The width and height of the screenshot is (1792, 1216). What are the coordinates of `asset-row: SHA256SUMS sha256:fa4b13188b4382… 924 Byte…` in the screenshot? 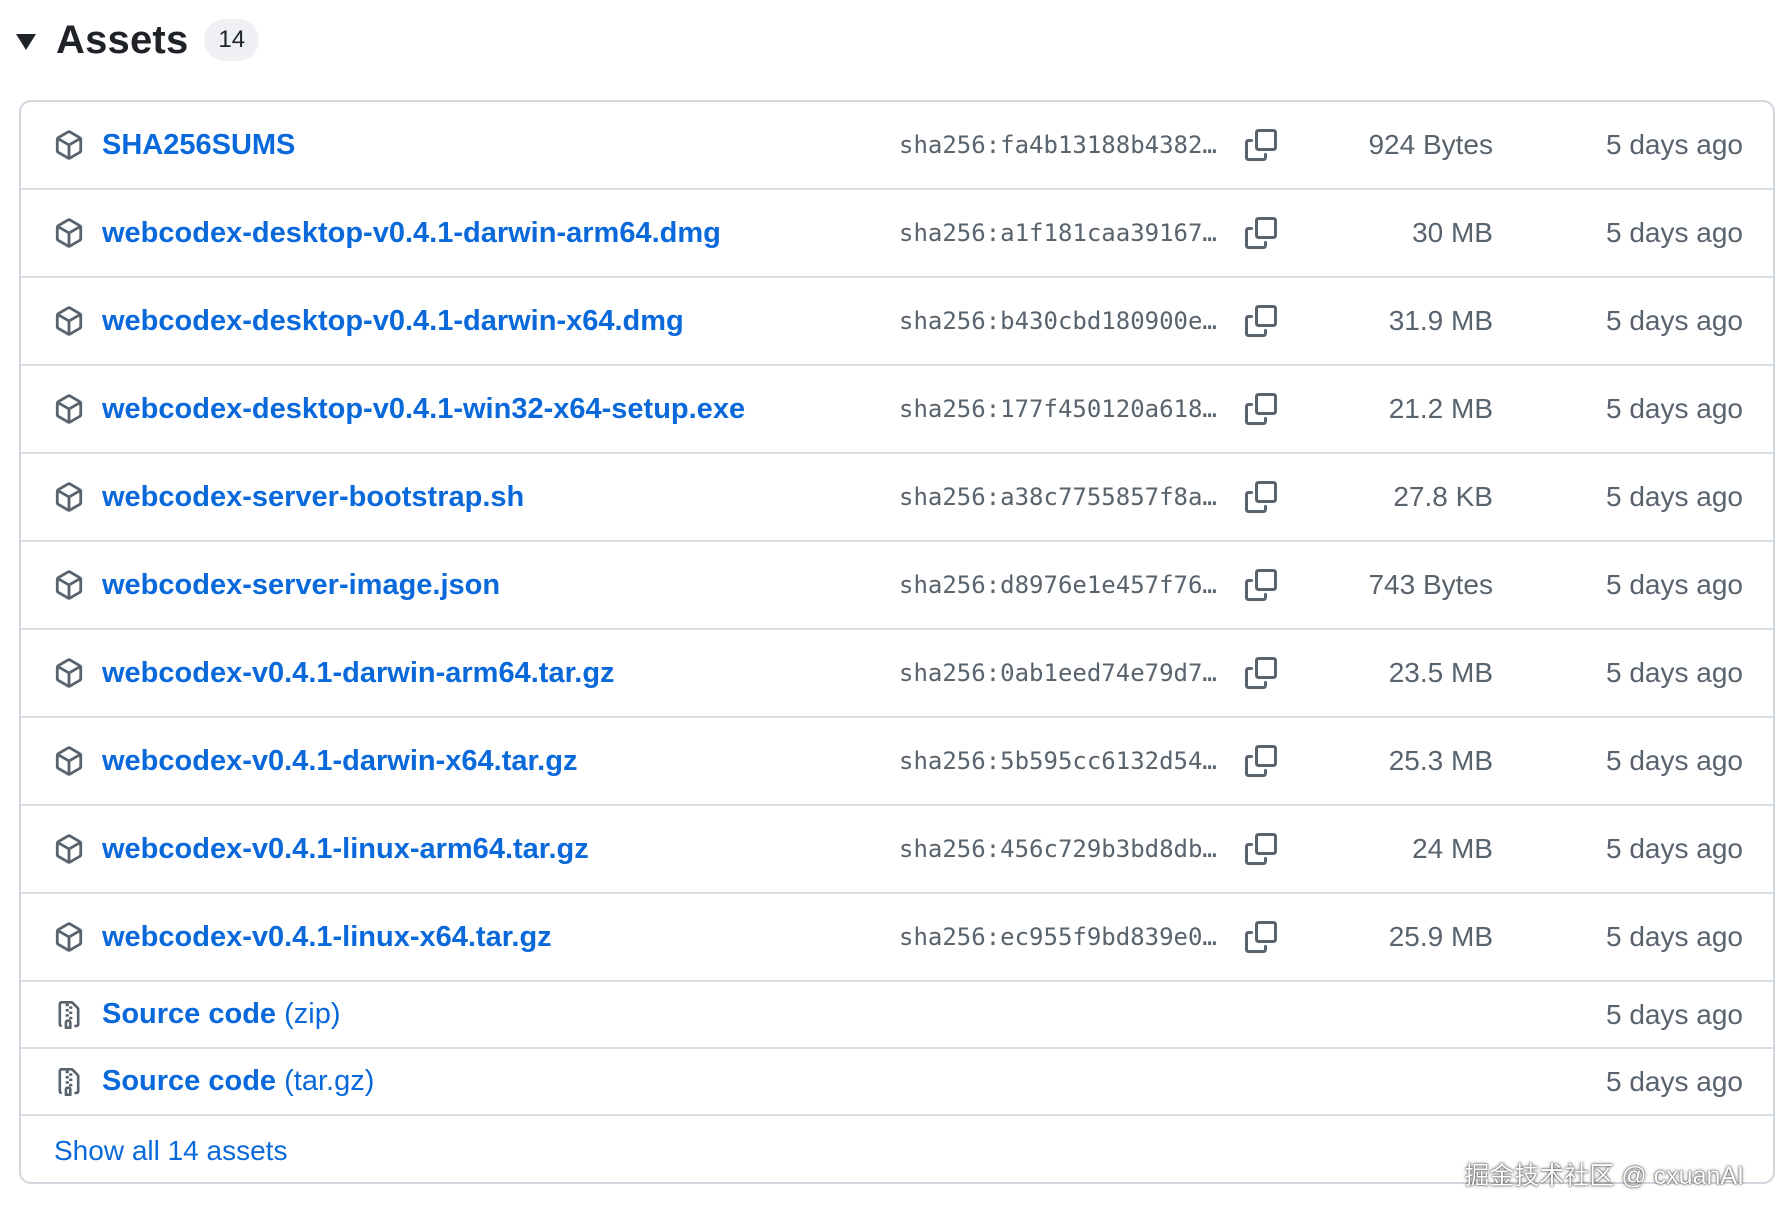 It's located at (897, 146).